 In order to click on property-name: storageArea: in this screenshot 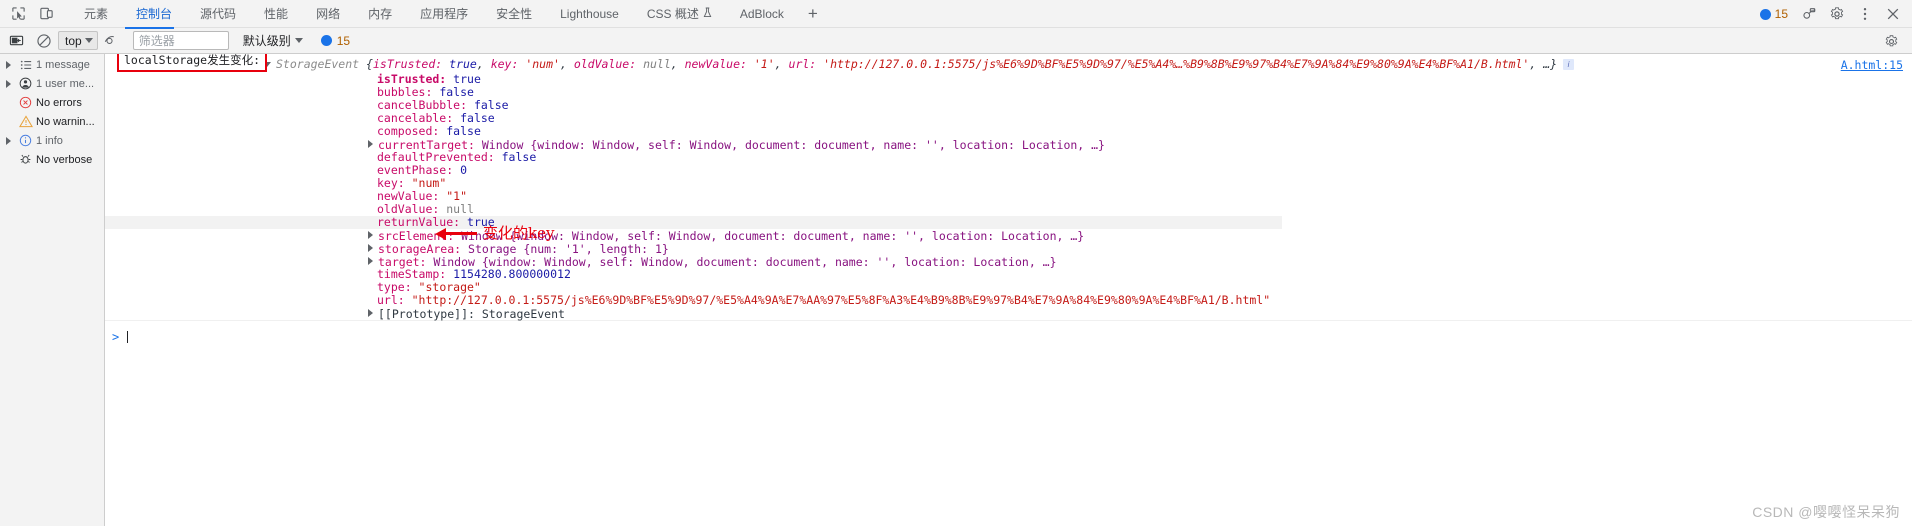, I will do `click(423, 249)`.